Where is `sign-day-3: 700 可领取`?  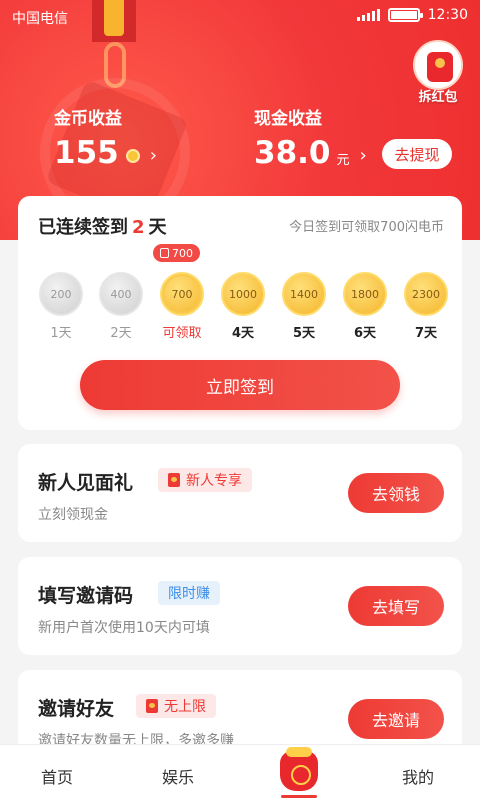
sign-day-3: 700 可领取 is located at coordinates (182, 306).